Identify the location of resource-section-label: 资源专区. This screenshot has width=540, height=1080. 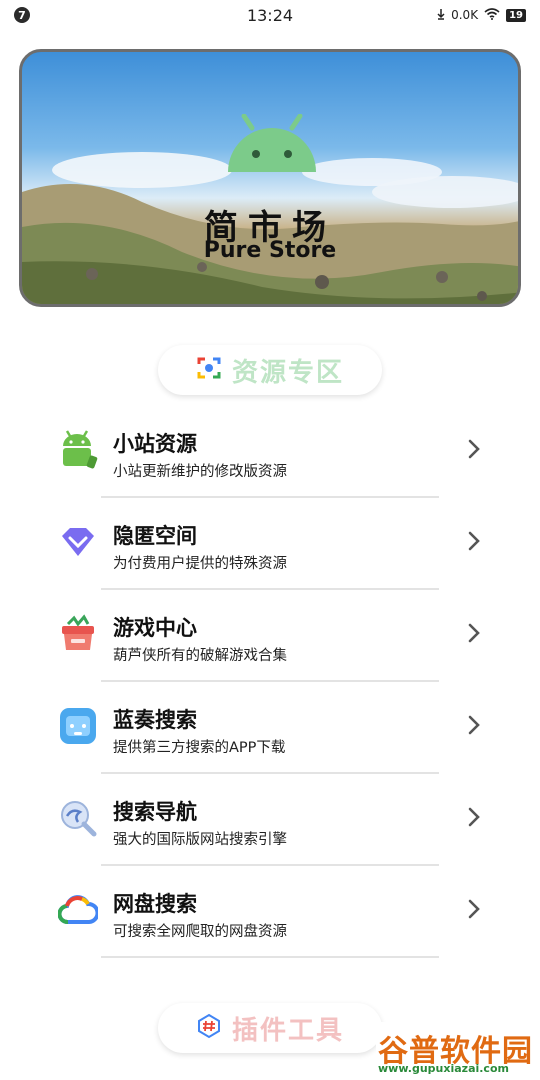
(287, 372).